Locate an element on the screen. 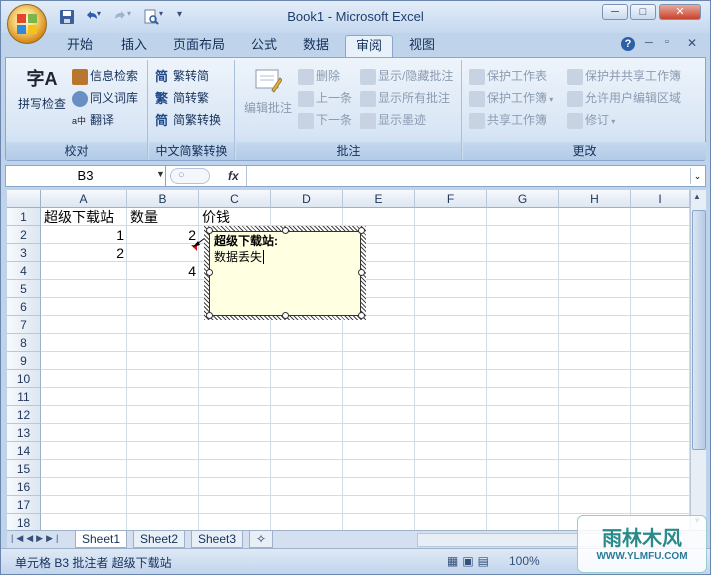 The image size is (711, 575). row-header-15: 15 is located at coordinates (24, 469).